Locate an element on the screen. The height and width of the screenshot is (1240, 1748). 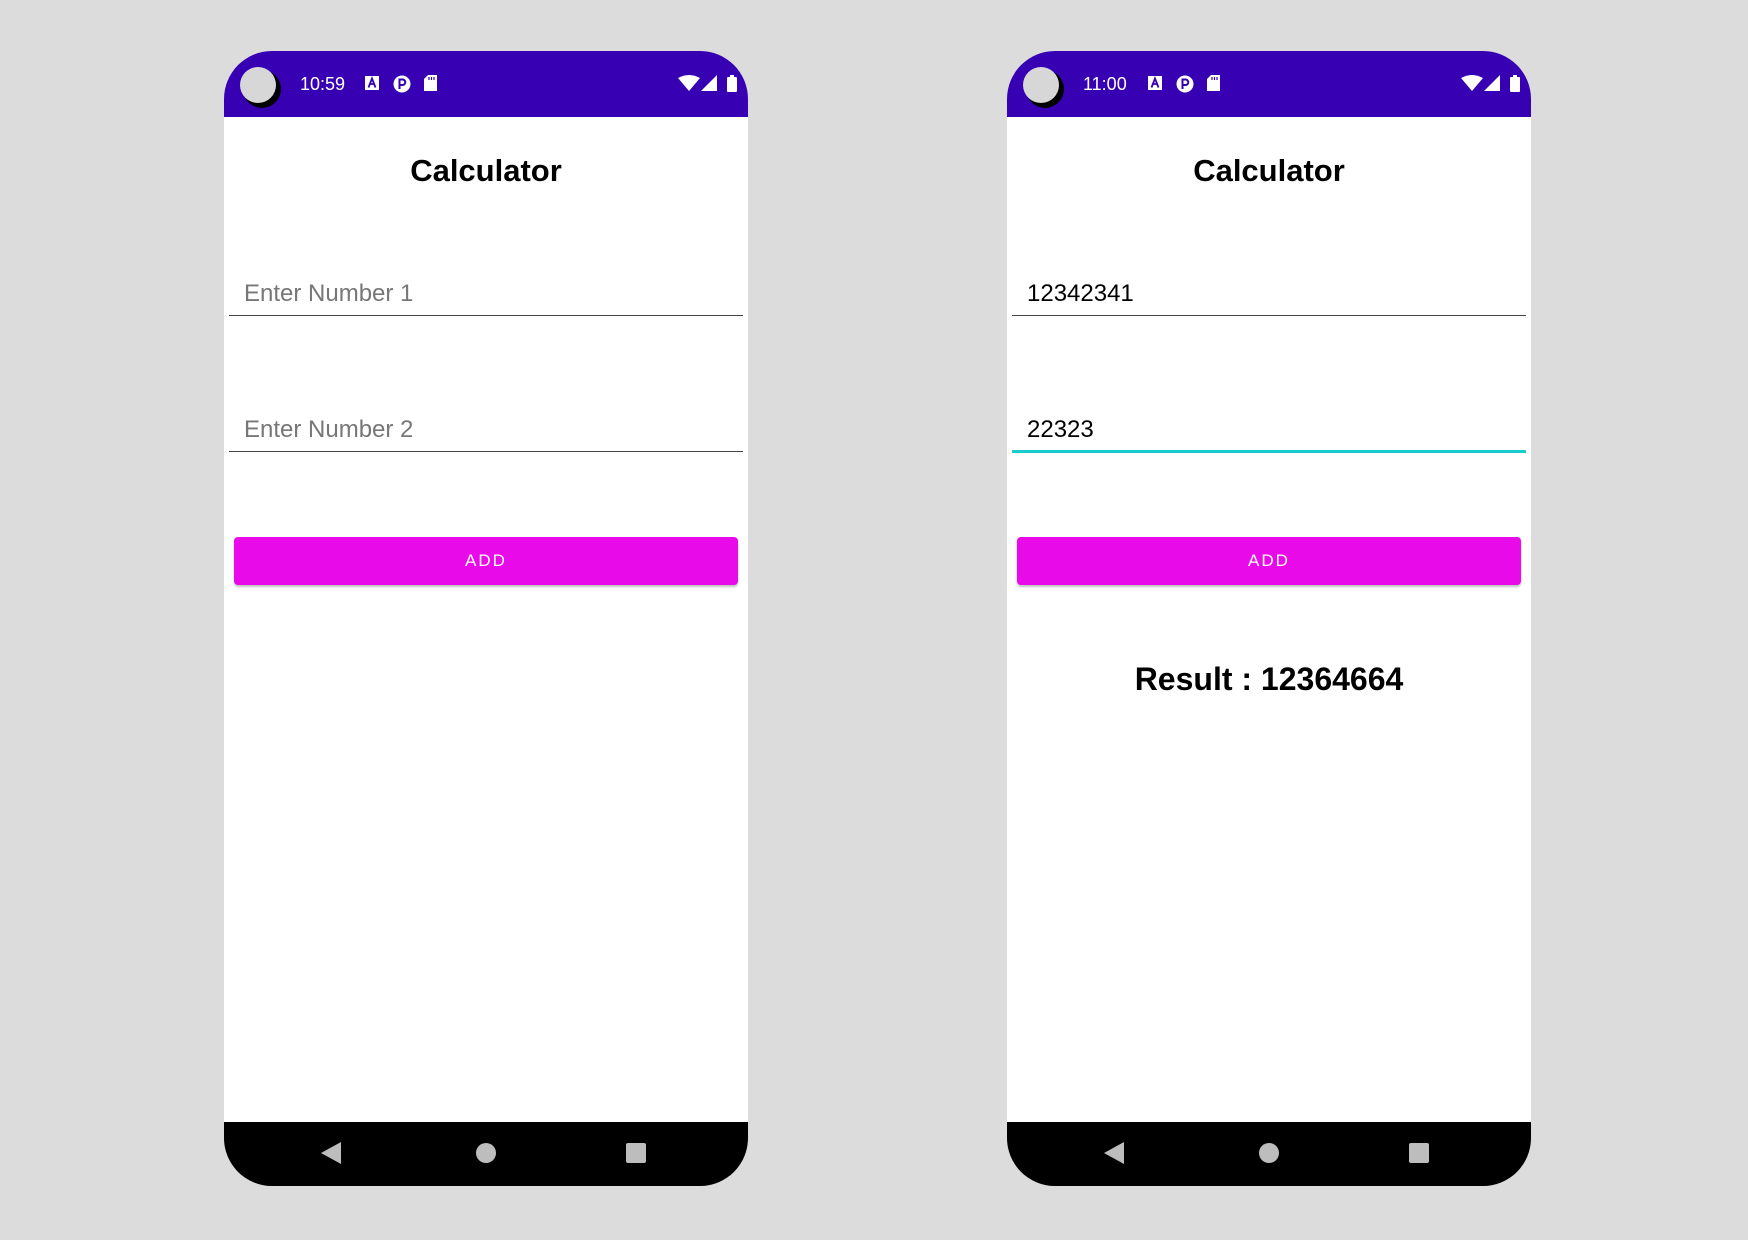
number2-underline is located at coordinates (486, 451).